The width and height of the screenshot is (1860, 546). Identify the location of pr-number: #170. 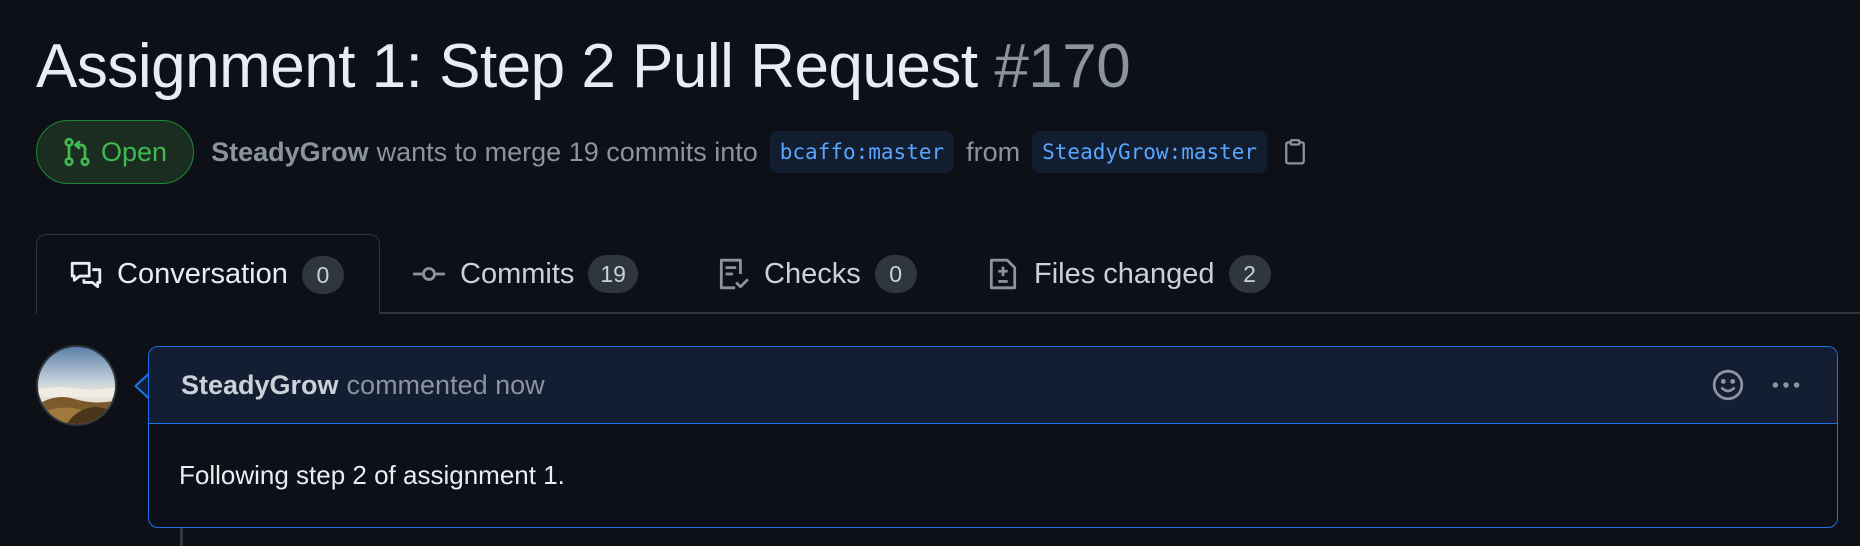
(1062, 66).